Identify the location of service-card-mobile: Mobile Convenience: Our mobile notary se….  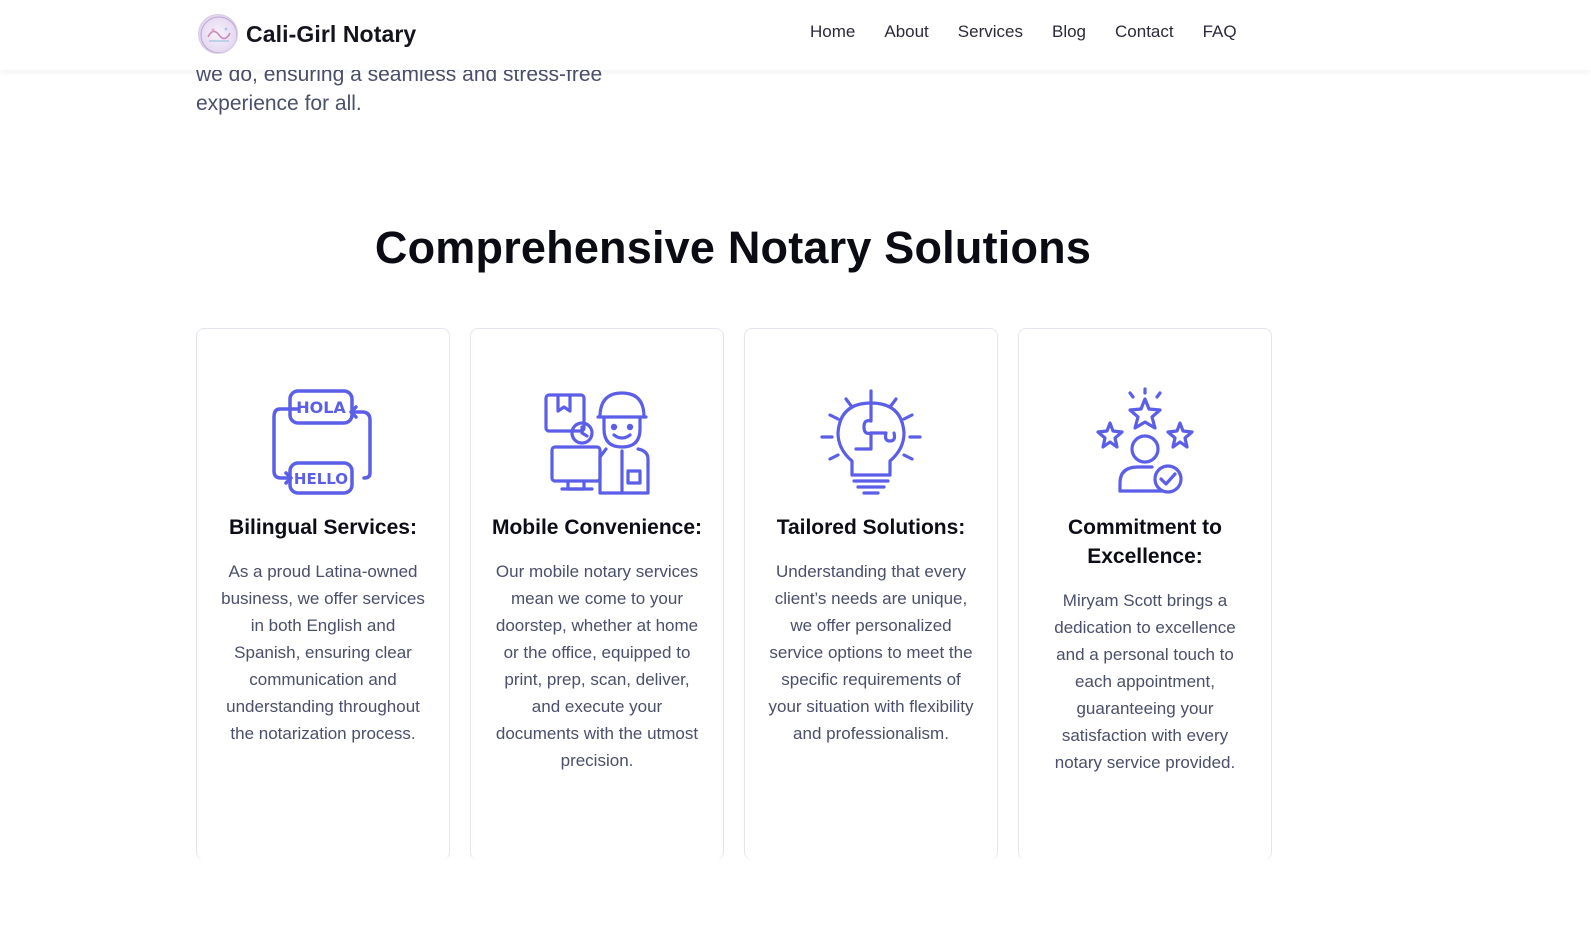
(597, 594).